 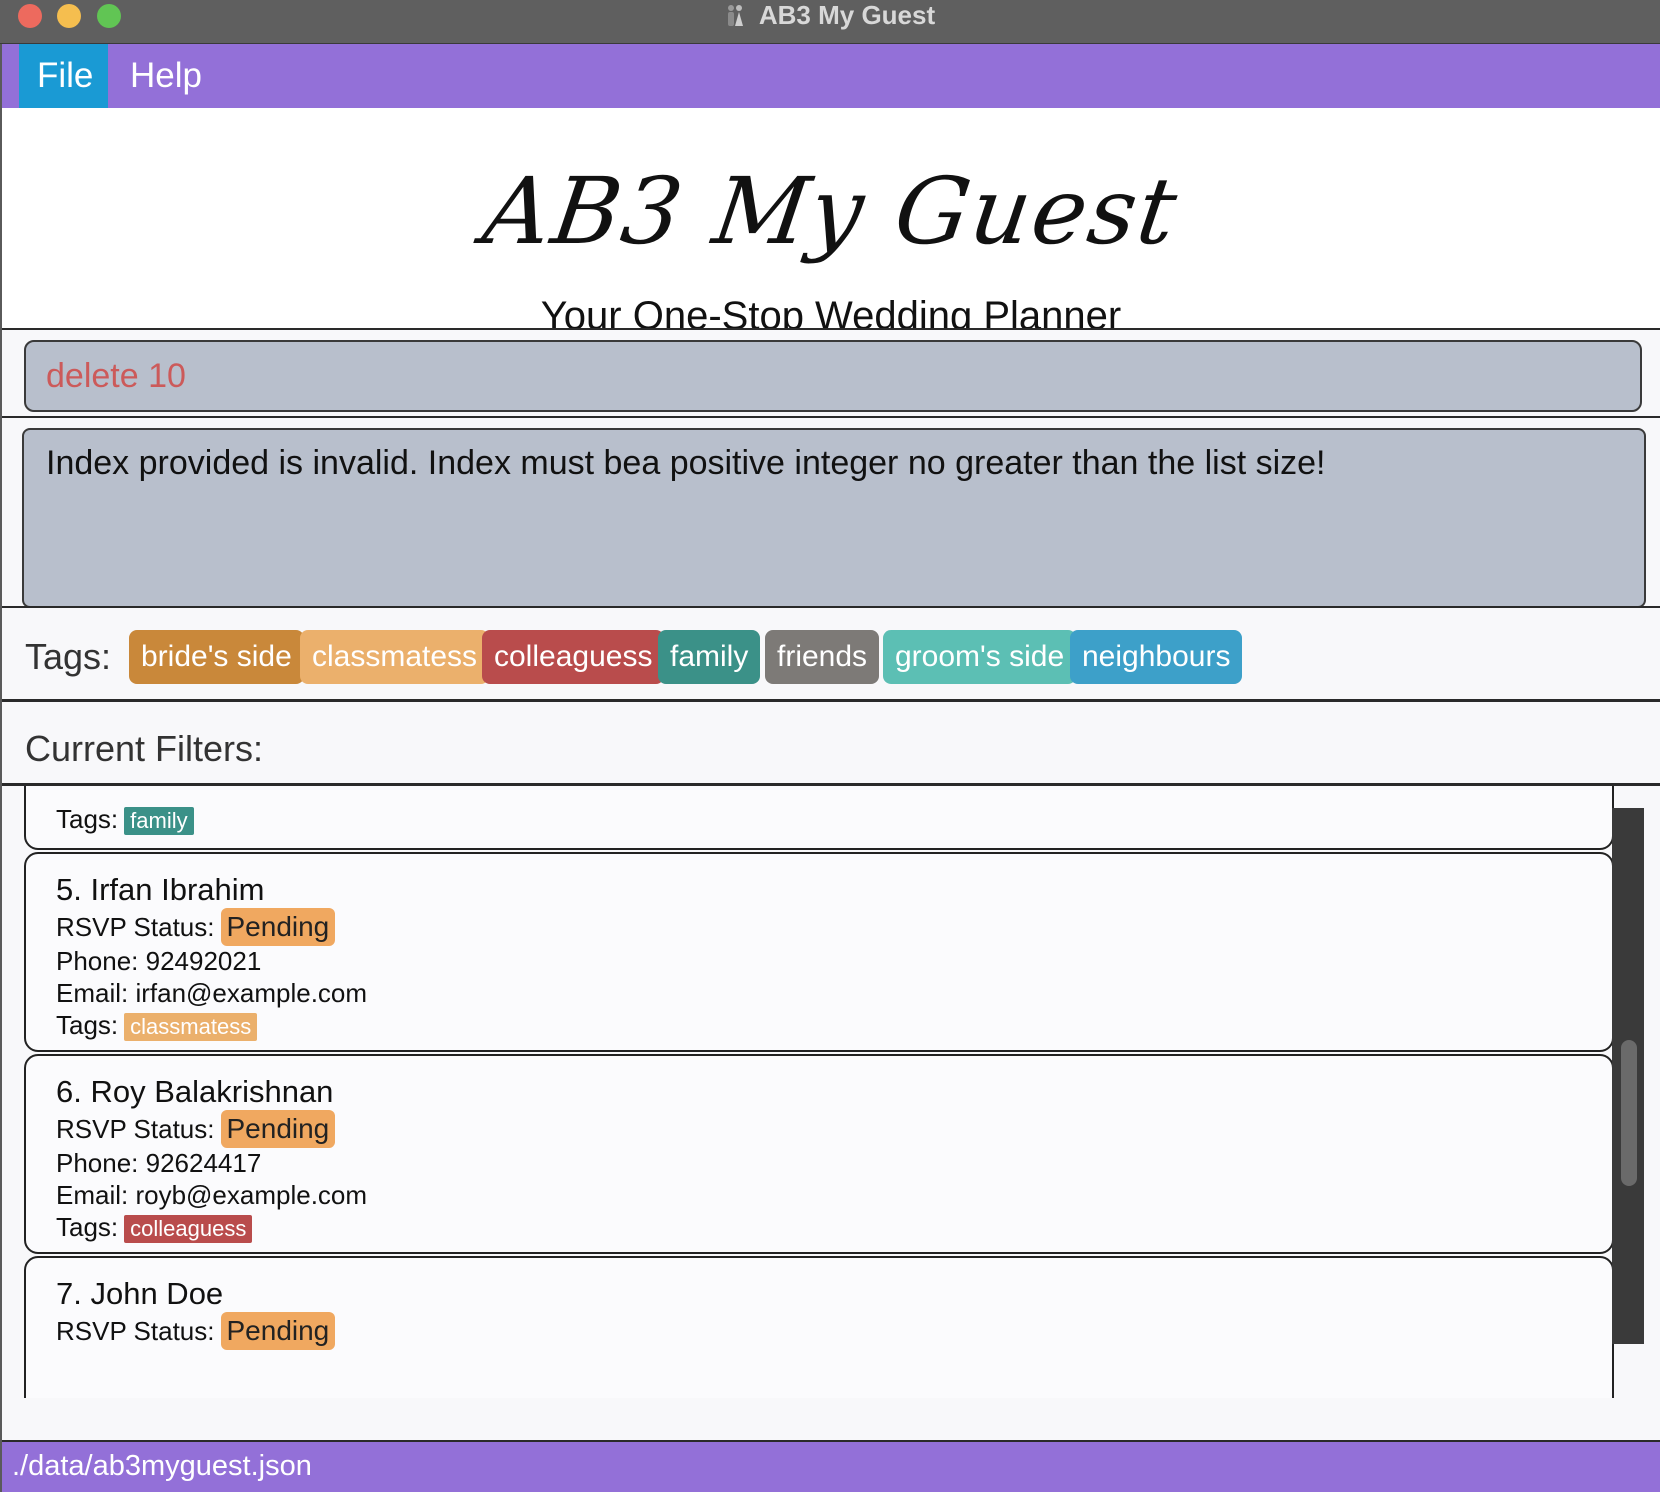 I want to click on tag-neighbours: neighbours, so click(x=1156, y=657).